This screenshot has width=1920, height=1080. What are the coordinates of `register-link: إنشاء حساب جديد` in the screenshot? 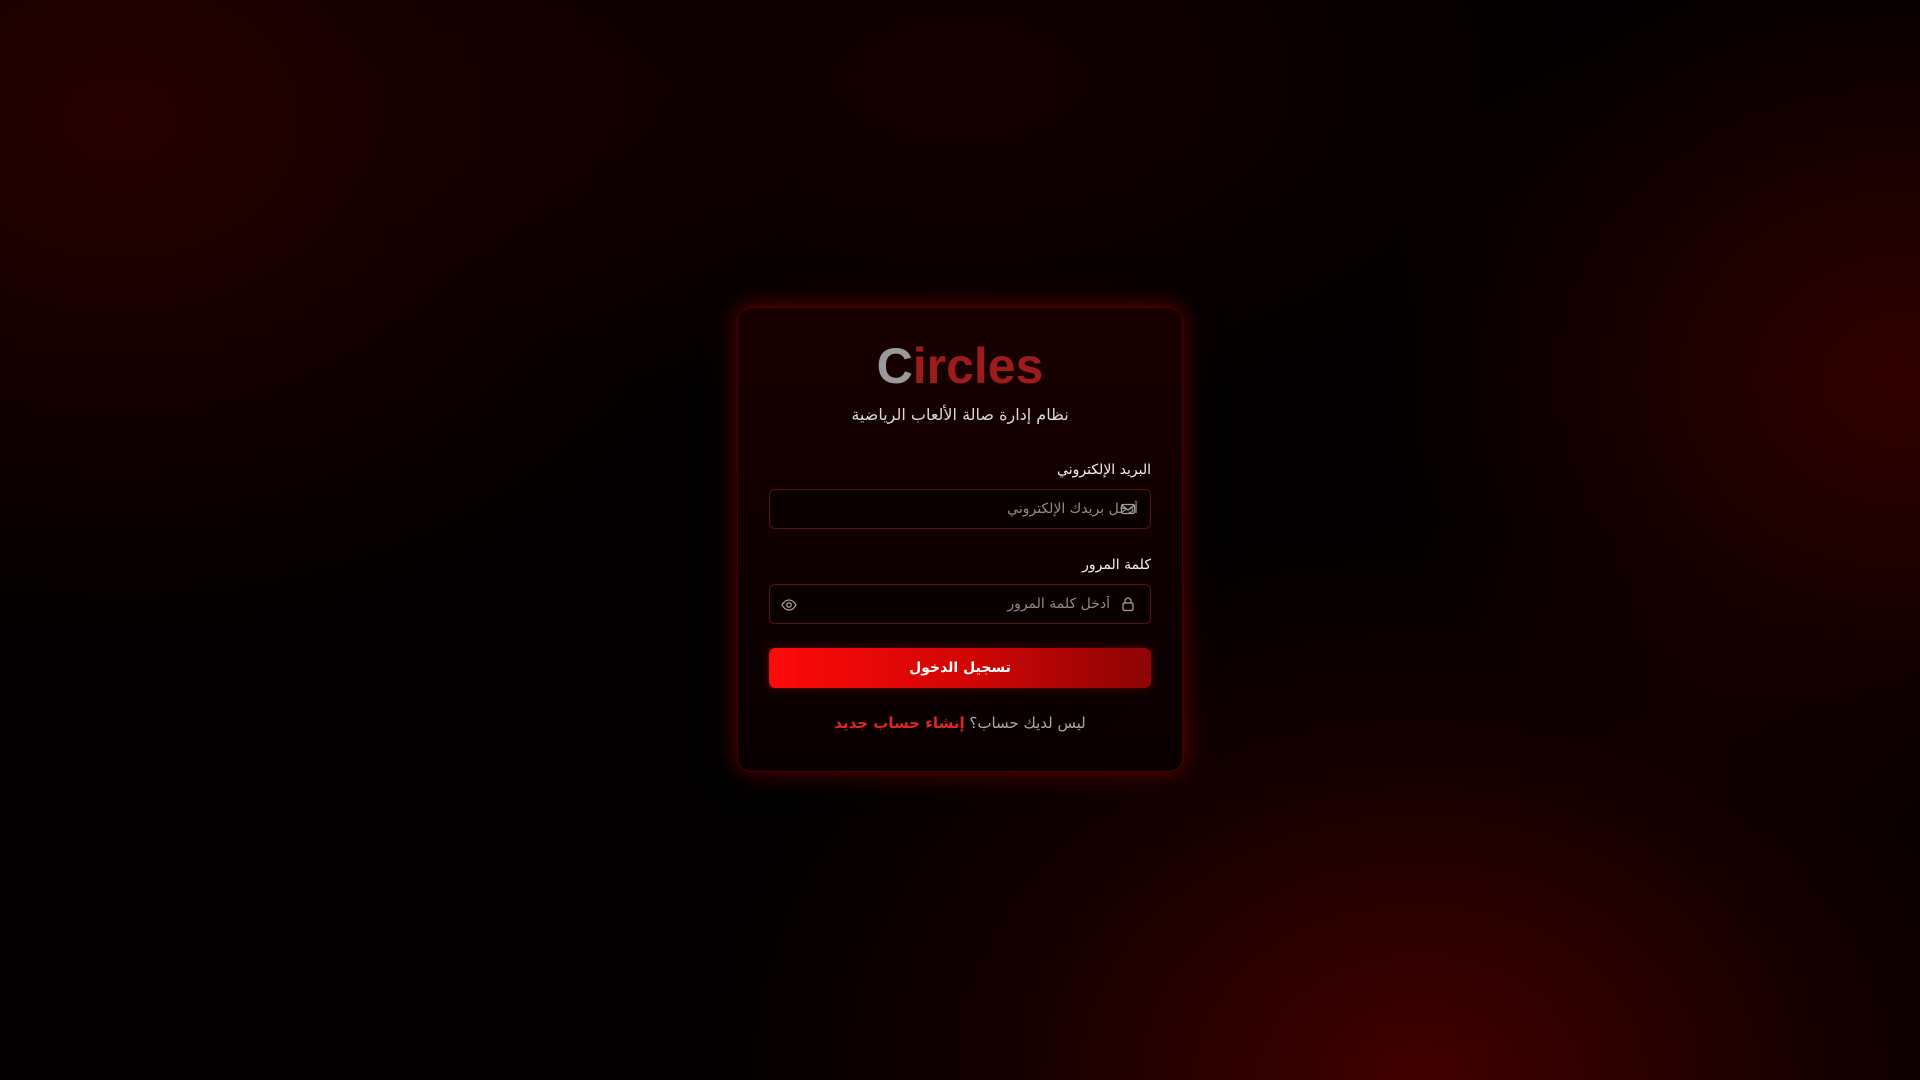 It's located at (899, 723).